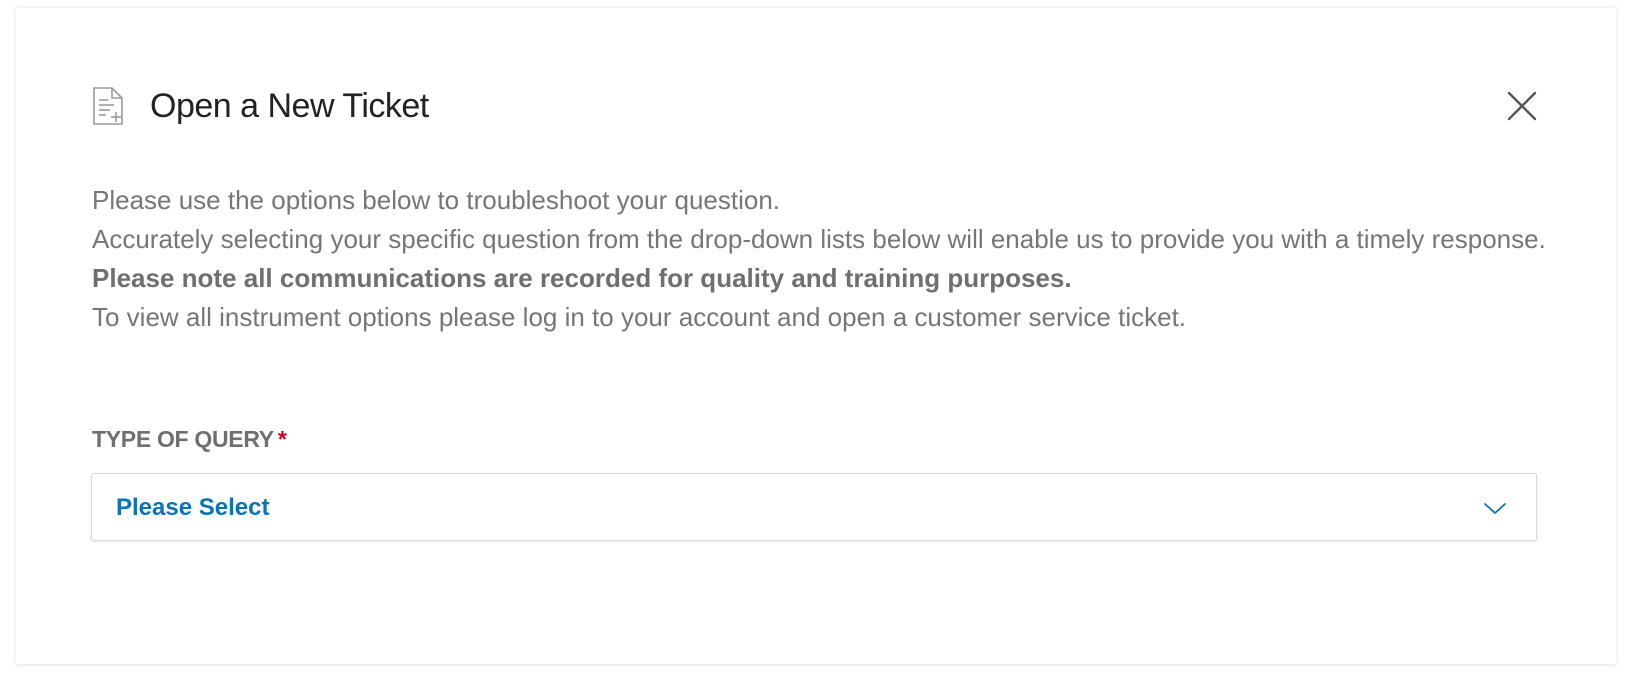 This screenshot has width=1630, height=698. Describe the element at coordinates (814, 507) in the screenshot. I see `query-type-select: Please Select` at that location.